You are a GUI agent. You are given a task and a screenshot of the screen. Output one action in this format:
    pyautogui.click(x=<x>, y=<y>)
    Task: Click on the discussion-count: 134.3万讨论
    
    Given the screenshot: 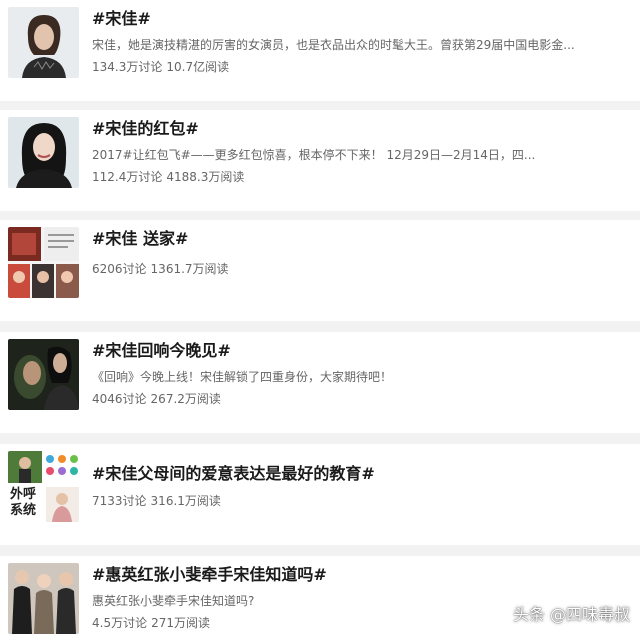 What is the action you would take?
    pyautogui.click(x=127, y=67)
    